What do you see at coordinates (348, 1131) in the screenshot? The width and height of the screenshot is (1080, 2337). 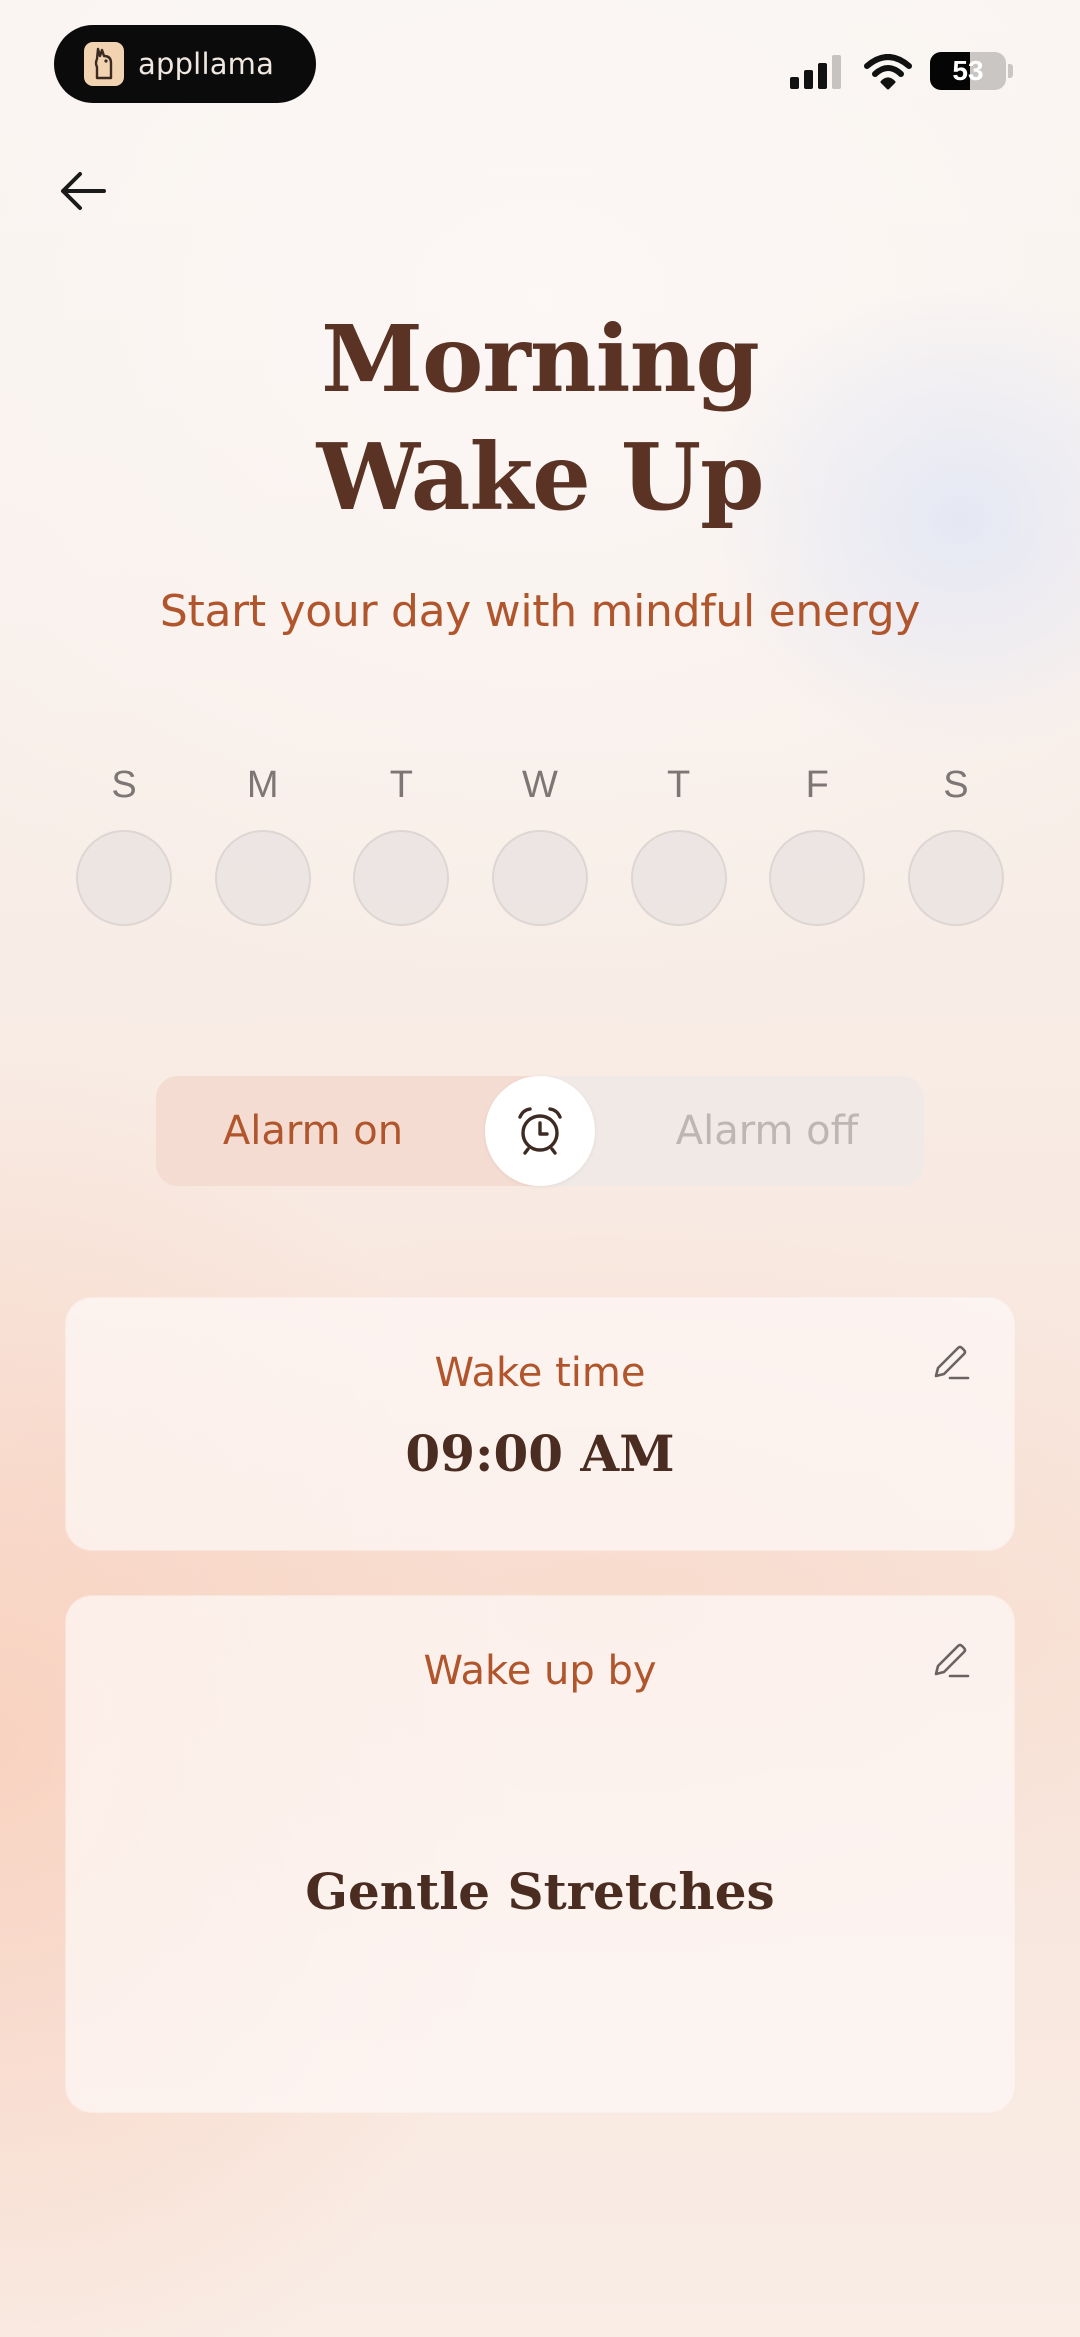 I see `alarm-on-label: Alarm on` at bounding box center [348, 1131].